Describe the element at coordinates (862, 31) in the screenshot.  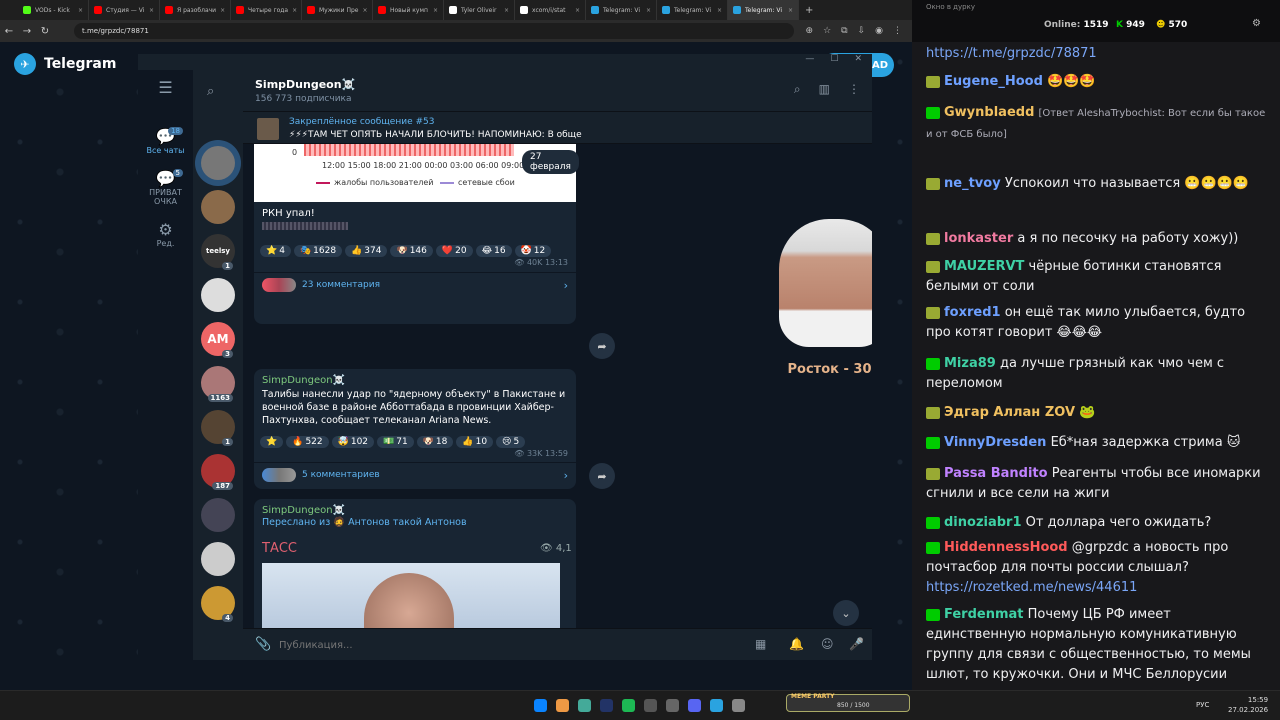
I see `download-icon: ⇩` at that location.